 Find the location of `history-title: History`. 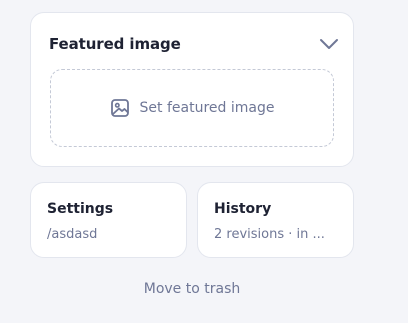

history-title: History is located at coordinates (243, 209).